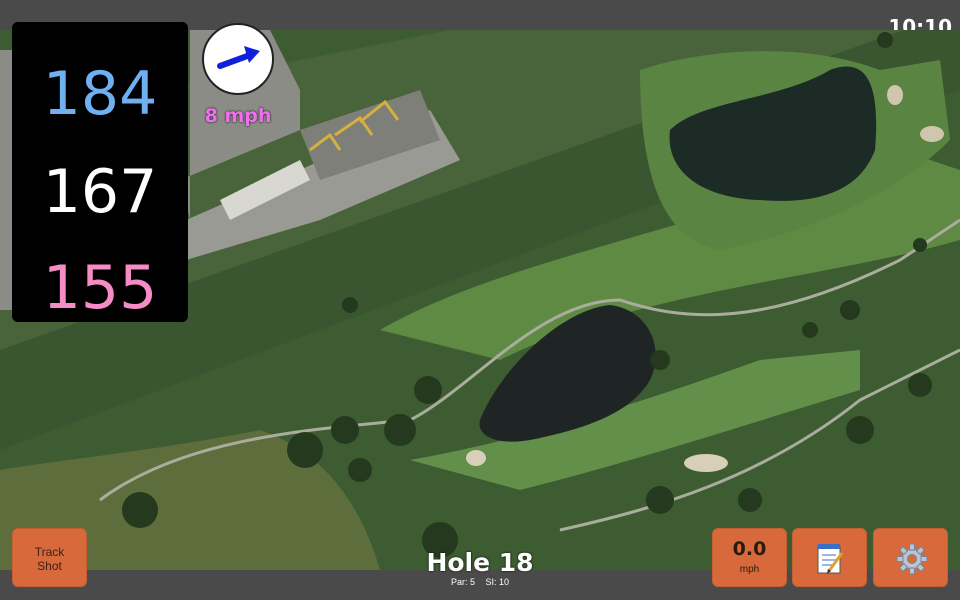 The height and width of the screenshot is (600, 960). What do you see at coordinates (497, 582) in the screenshot?
I see `hole-stroke-index: SI: 10` at bounding box center [497, 582].